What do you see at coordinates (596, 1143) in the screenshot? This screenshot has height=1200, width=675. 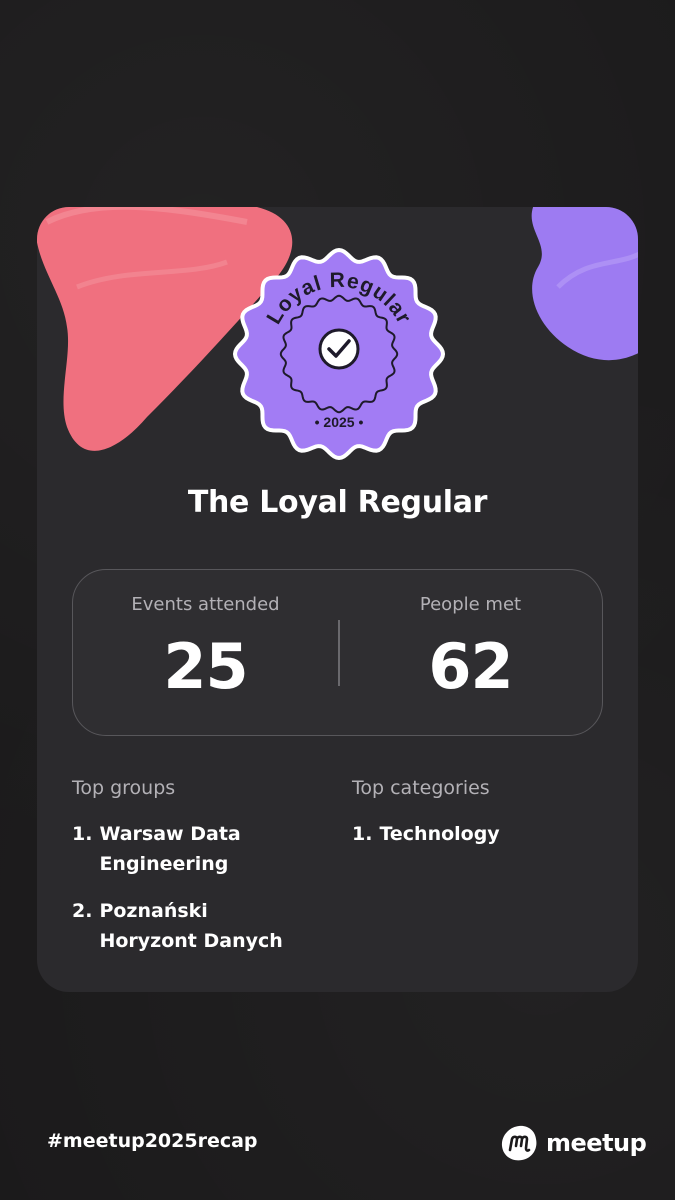 I see `brand-wordmark: meetup` at bounding box center [596, 1143].